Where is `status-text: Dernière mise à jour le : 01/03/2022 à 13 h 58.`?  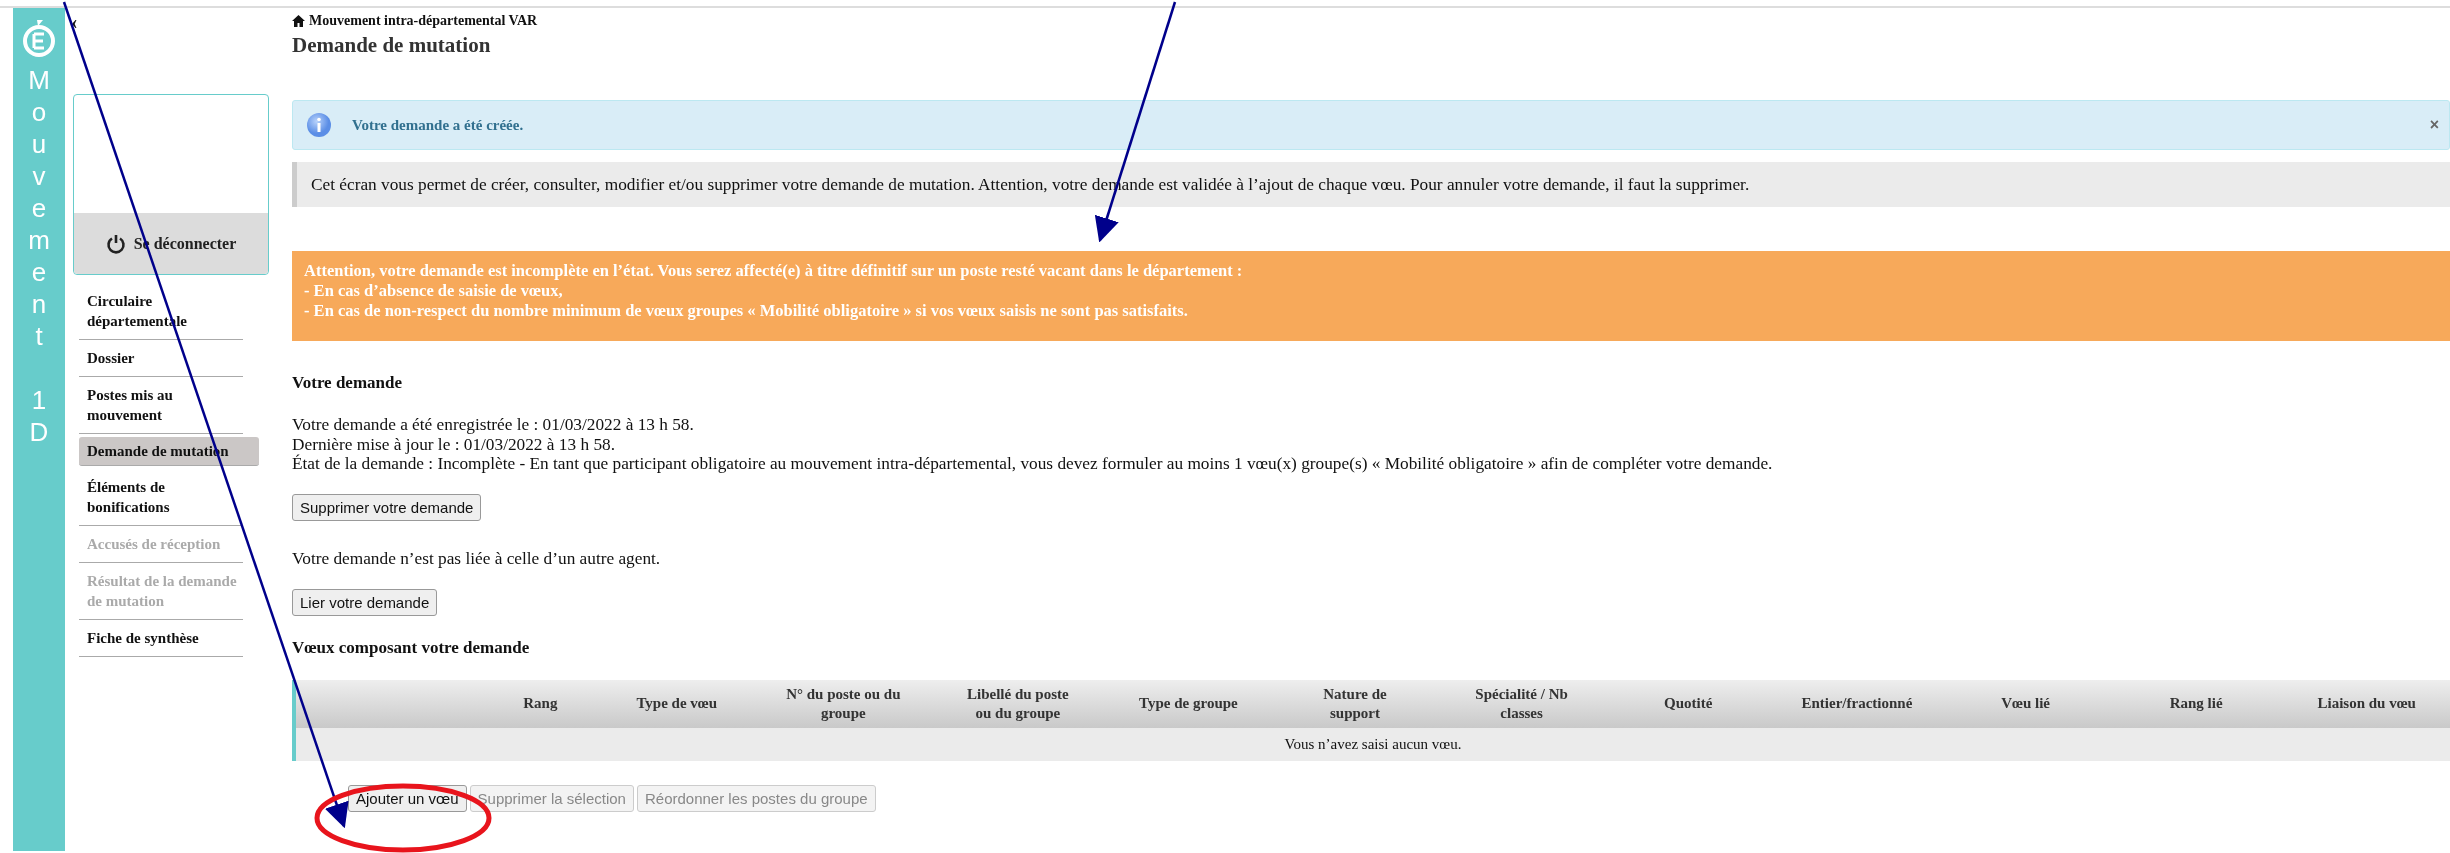 status-text: Dernière mise à jour le : 01/03/2022 à 13 h 58. is located at coordinates (454, 444).